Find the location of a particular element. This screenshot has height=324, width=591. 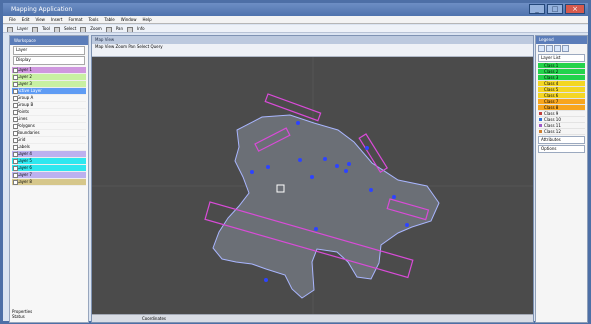

map-status-bar: Coordinates is located at coordinates (312, 318).